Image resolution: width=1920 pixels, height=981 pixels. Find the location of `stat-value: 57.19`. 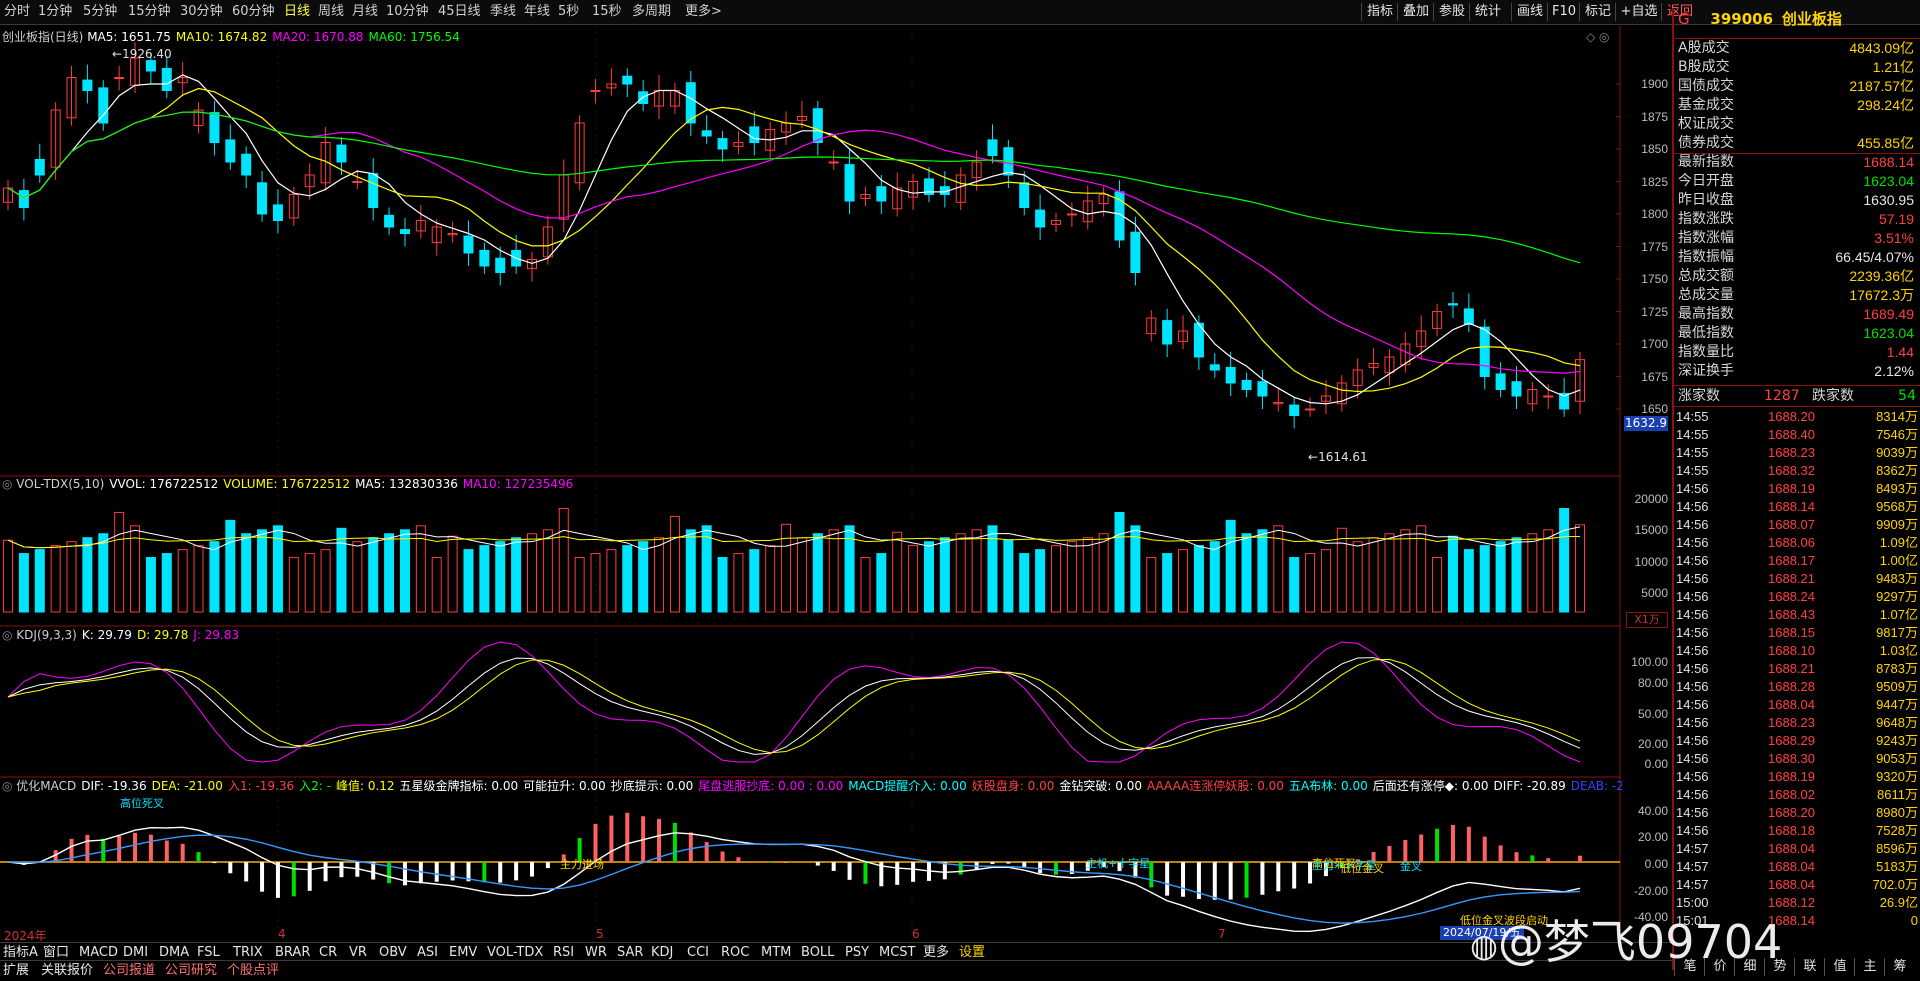

stat-value: 57.19 is located at coordinates (1896, 219).